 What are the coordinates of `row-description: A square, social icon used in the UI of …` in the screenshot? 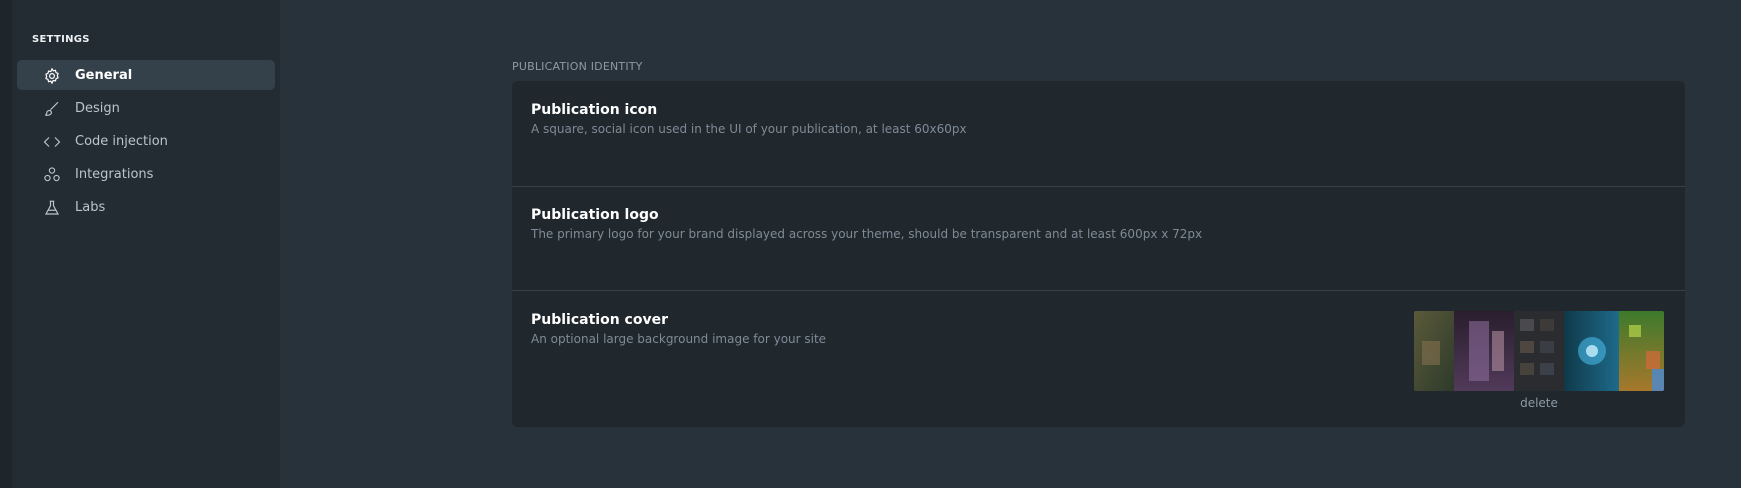 It's located at (749, 129).